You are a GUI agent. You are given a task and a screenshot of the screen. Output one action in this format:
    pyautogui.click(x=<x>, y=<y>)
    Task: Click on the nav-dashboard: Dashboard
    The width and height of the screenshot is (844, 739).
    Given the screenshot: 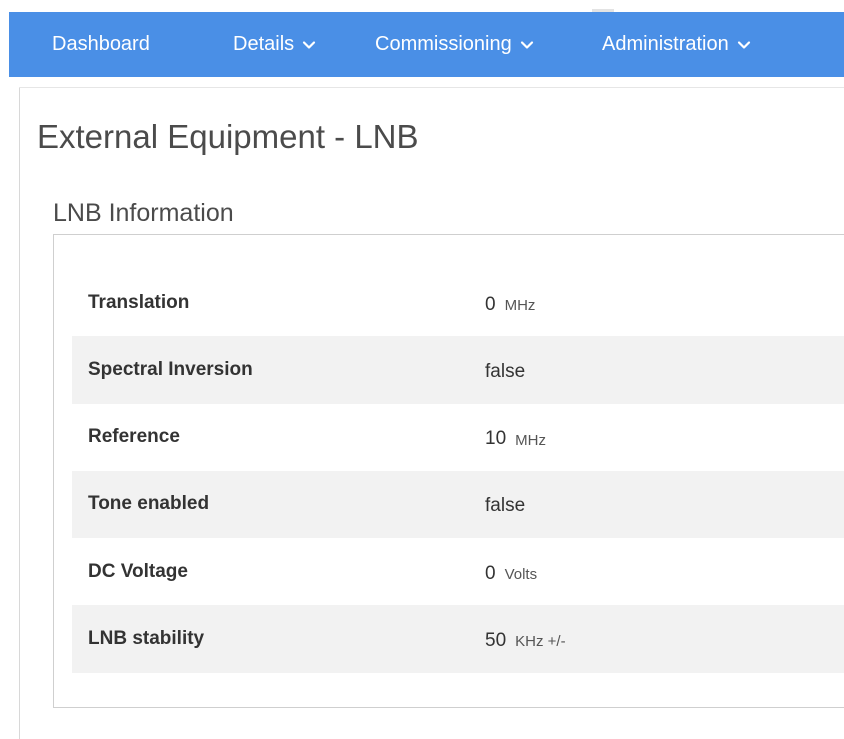 What is the action you would take?
    pyautogui.click(x=101, y=44)
    